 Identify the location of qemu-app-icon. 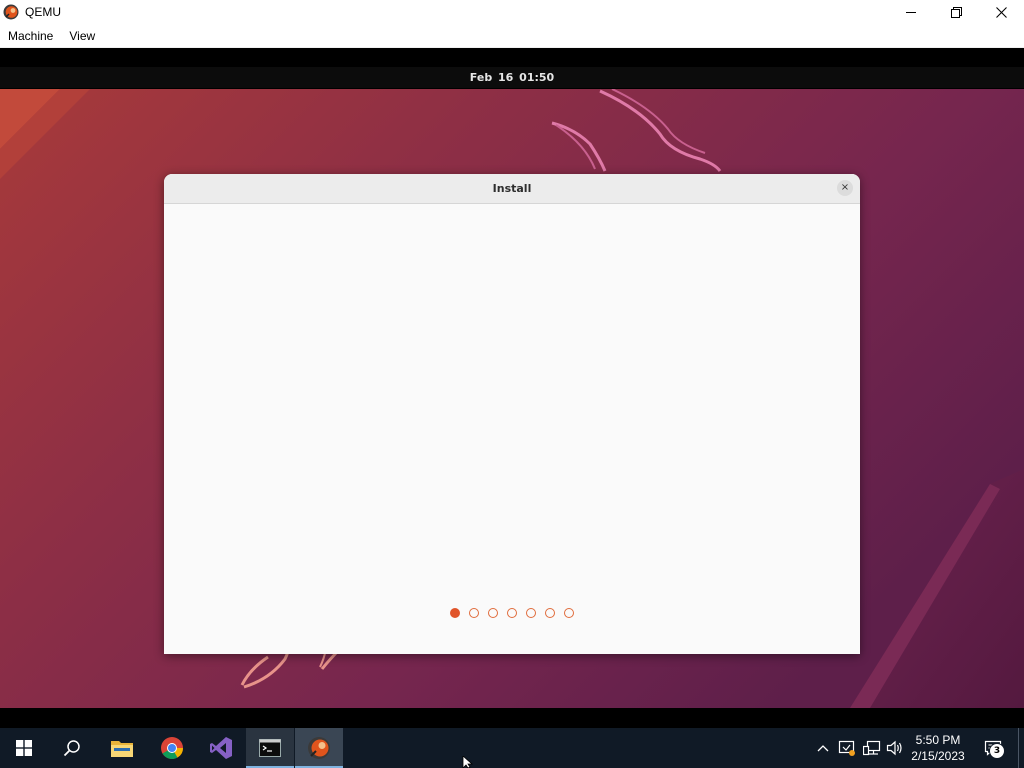
(11, 12).